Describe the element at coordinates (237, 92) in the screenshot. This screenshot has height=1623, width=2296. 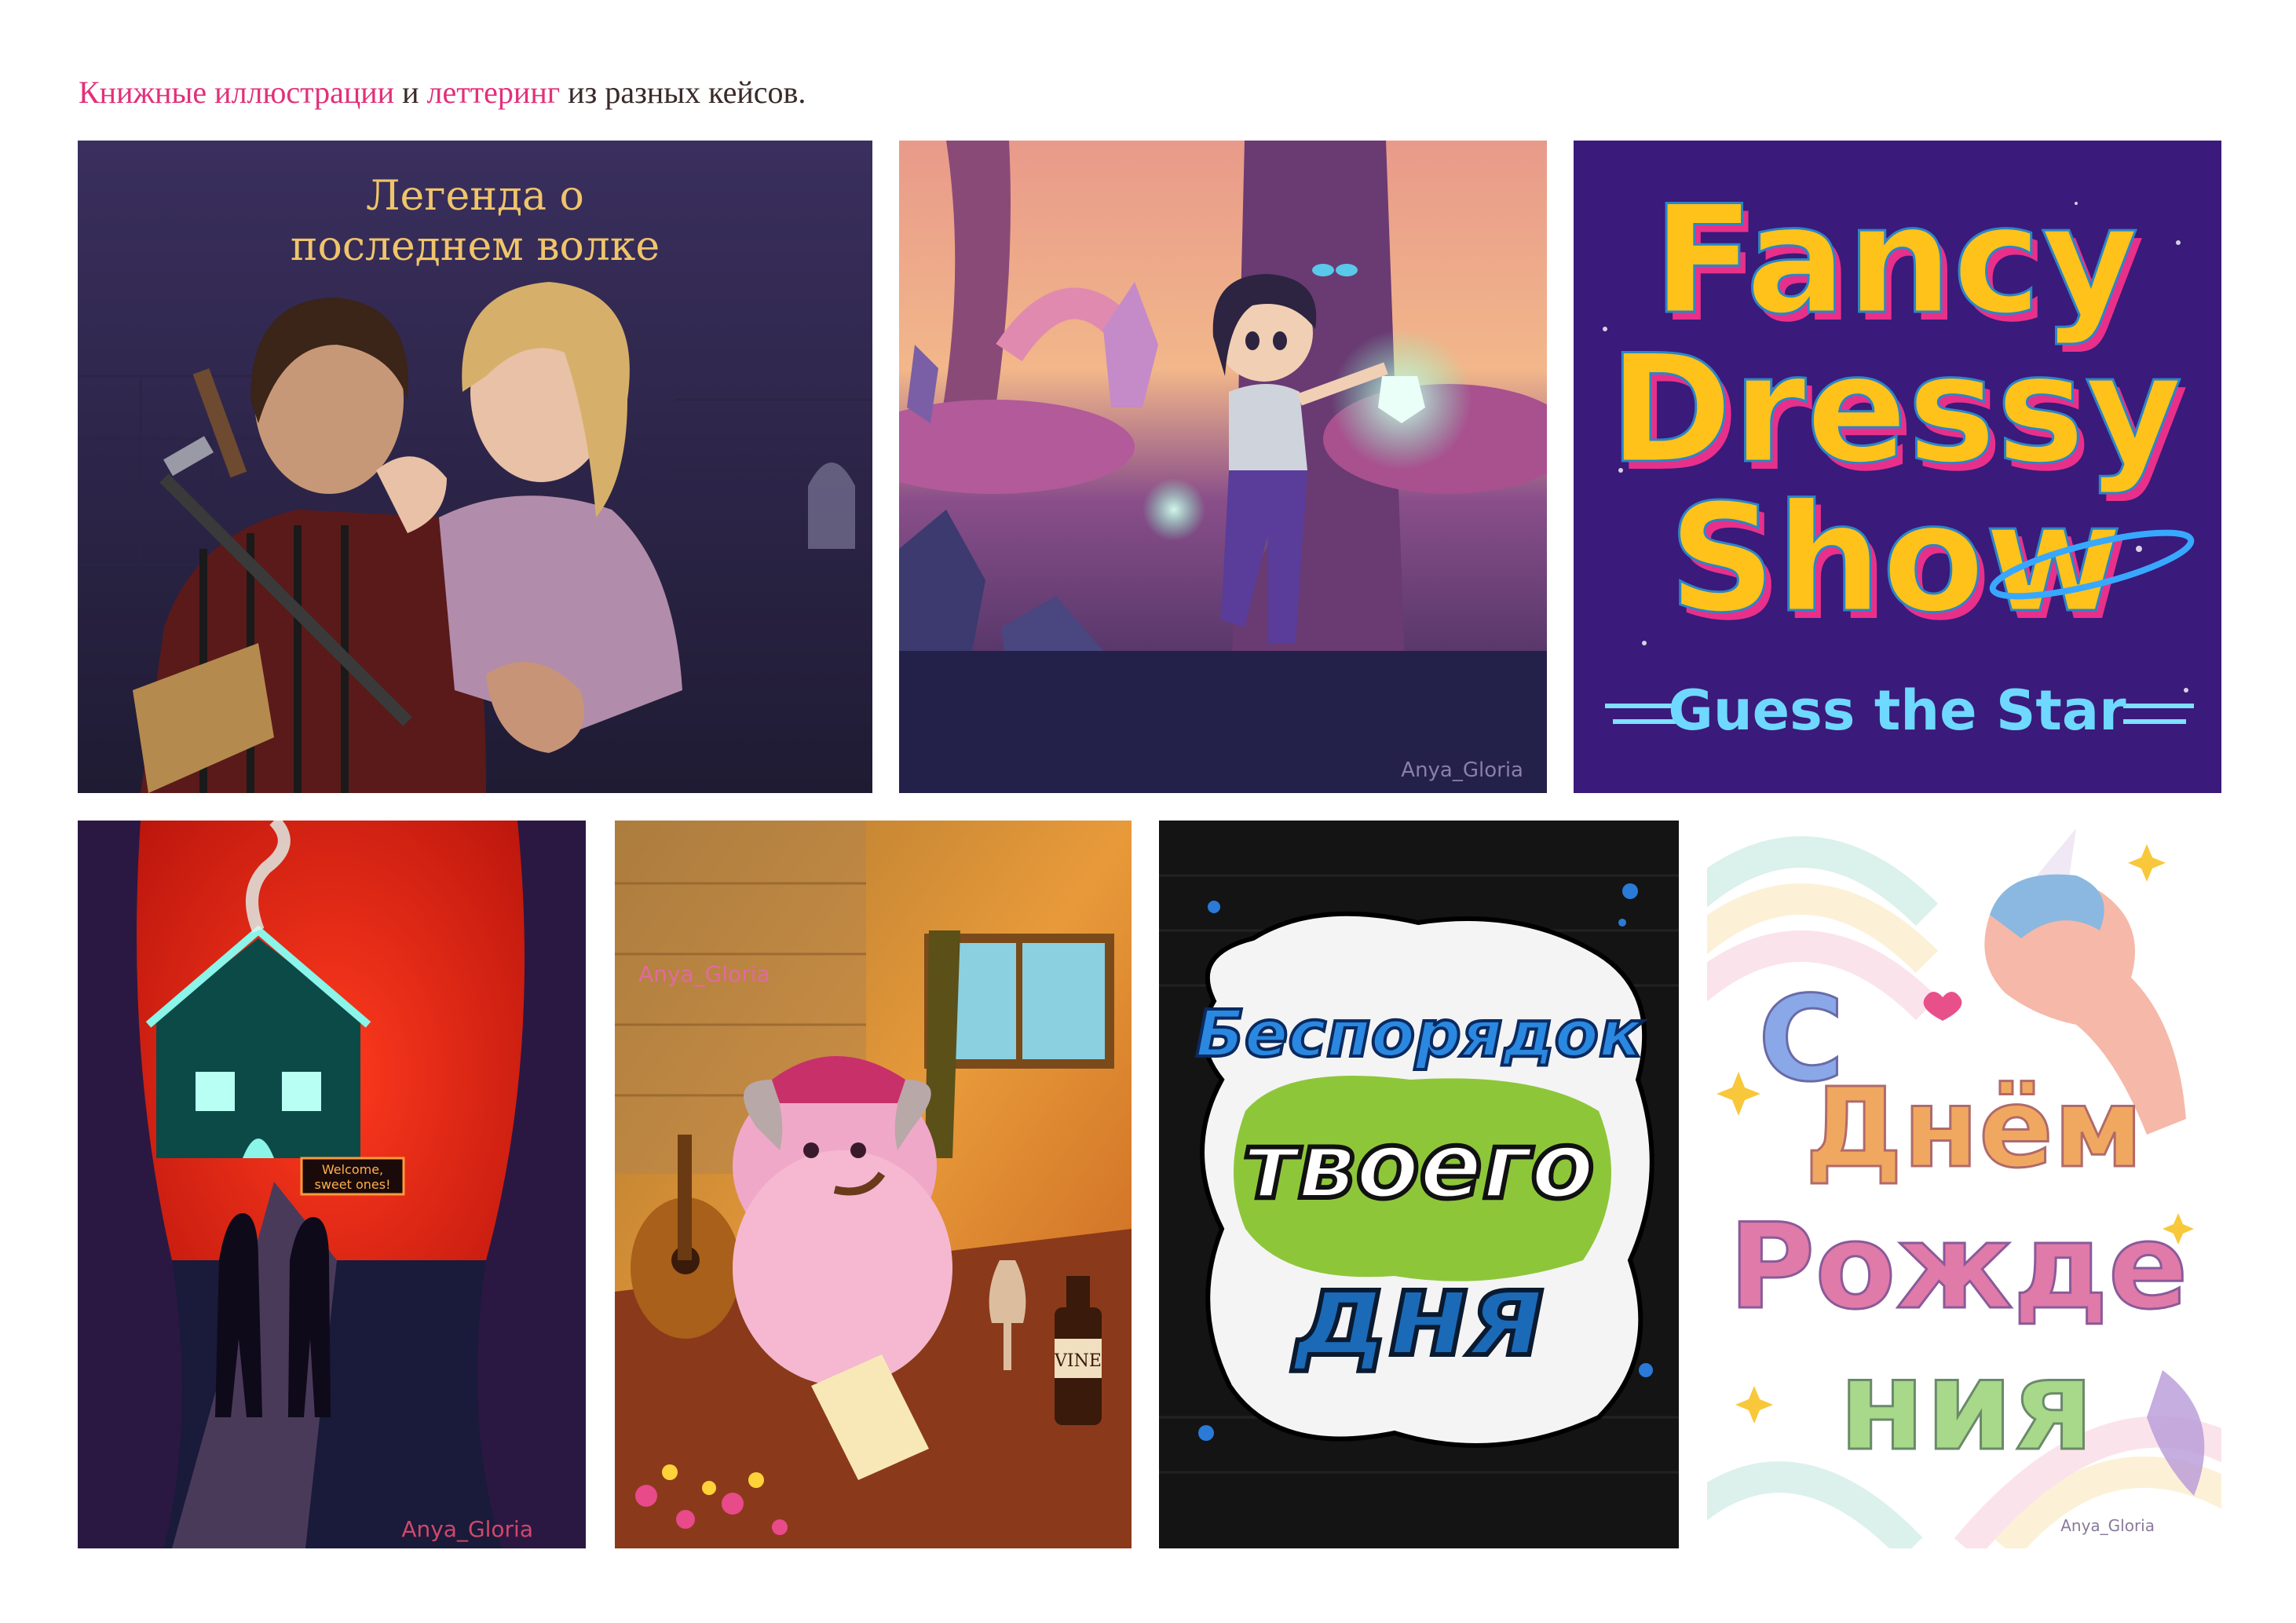
I see `caption-book-illustrations: Книжные иллюстрации` at that location.